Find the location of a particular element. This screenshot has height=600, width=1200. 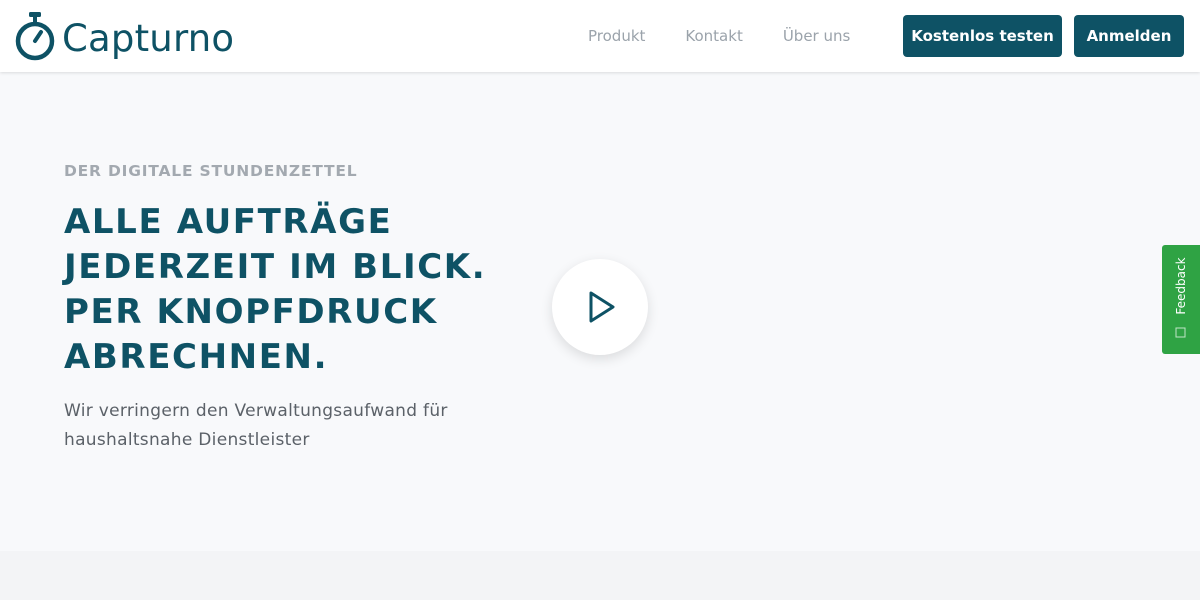

feedback-label: Feedback is located at coordinates (1181, 286).